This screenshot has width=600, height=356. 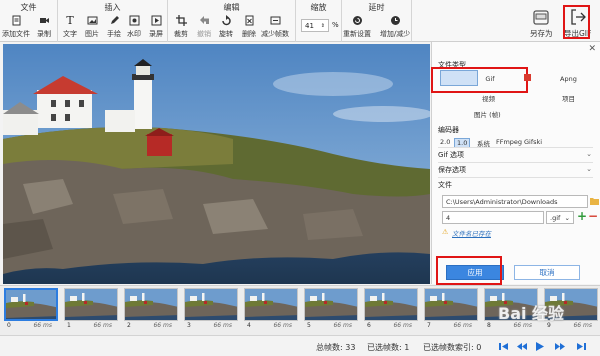 What do you see at coordinates (226, 27) in the screenshot?
I see `rotate-button: 旋转` at bounding box center [226, 27].